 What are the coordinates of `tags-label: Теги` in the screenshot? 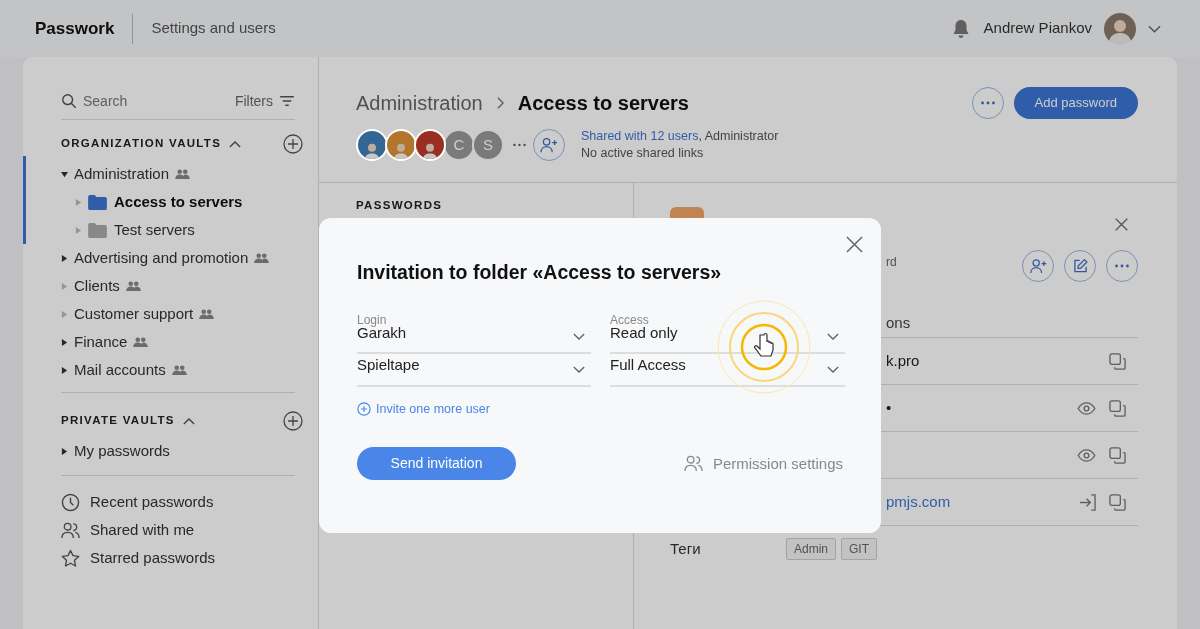 It's located at (686, 548).